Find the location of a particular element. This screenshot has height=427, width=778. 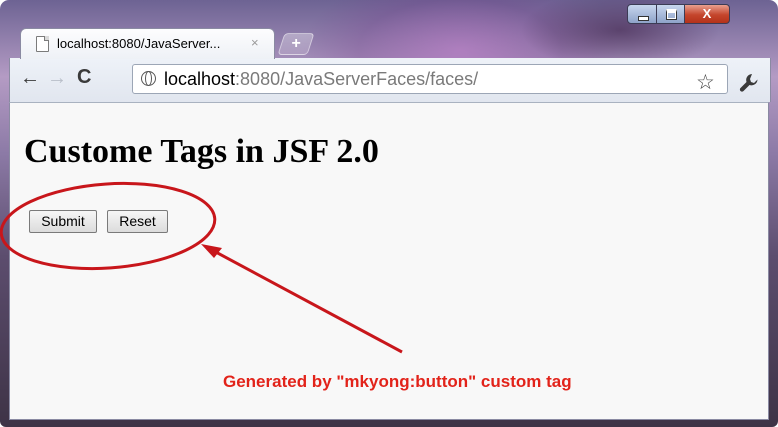

maximize-button is located at coordinates (670, 14).